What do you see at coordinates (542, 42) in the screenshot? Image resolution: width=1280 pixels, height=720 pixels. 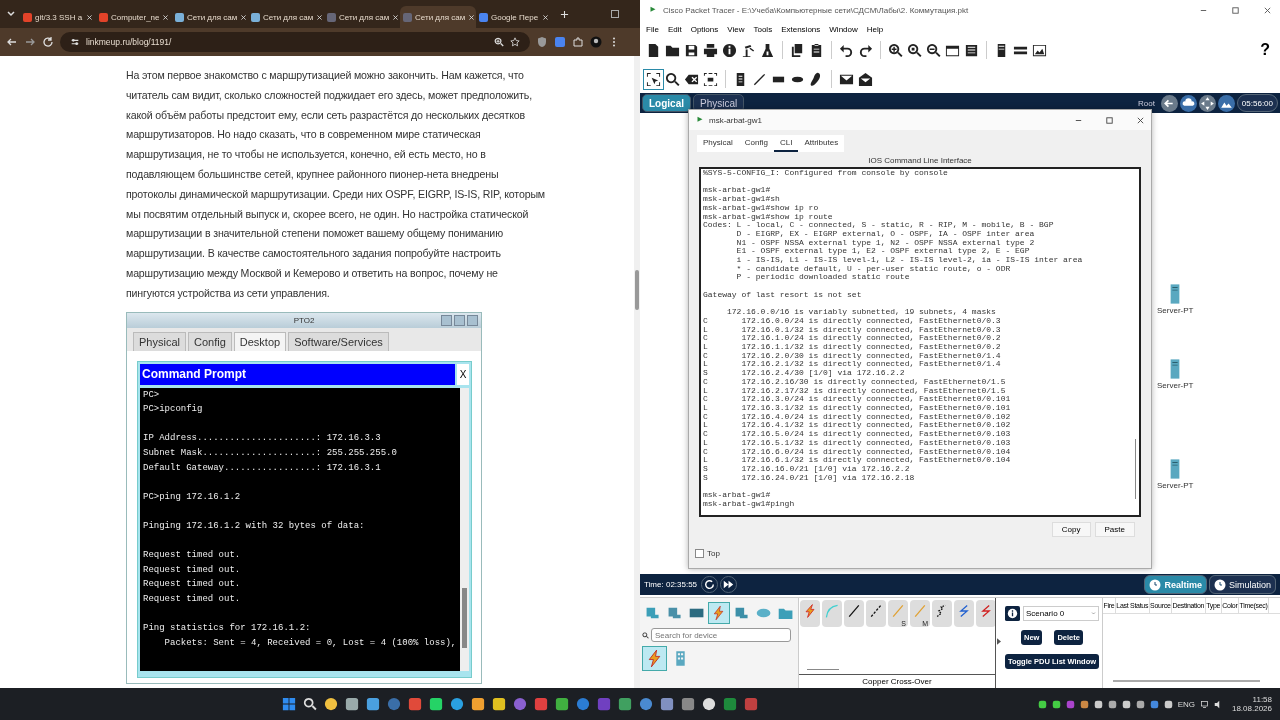 I see `shield-icon` at bounding box center [542, 42].